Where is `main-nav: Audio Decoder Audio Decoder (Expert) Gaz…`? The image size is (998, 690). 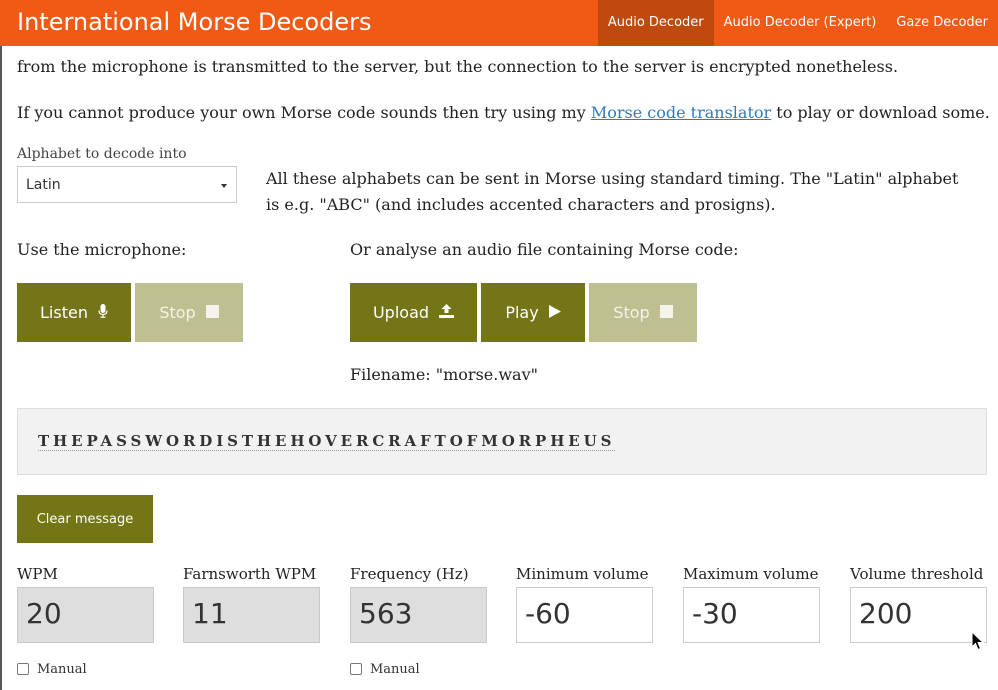 main-nav: Audio Decoder Audio Decoder (Expert) Gaz… is located at coordinates (797, 23).